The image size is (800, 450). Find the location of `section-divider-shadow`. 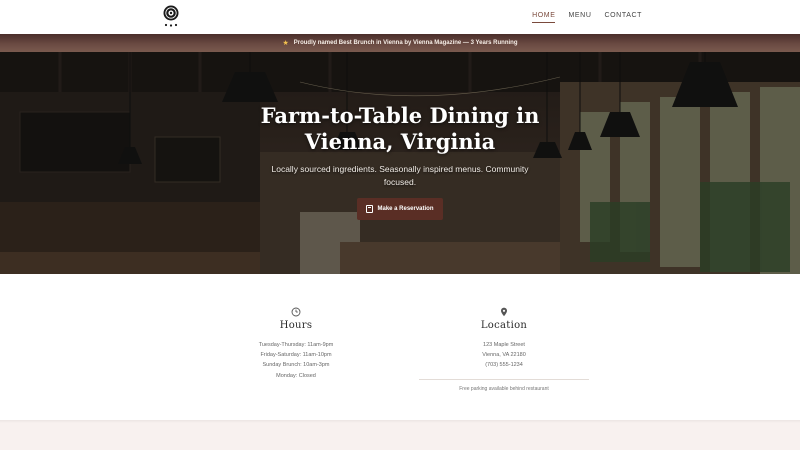

section-divider-shadow is located at coordinates (400, 421).